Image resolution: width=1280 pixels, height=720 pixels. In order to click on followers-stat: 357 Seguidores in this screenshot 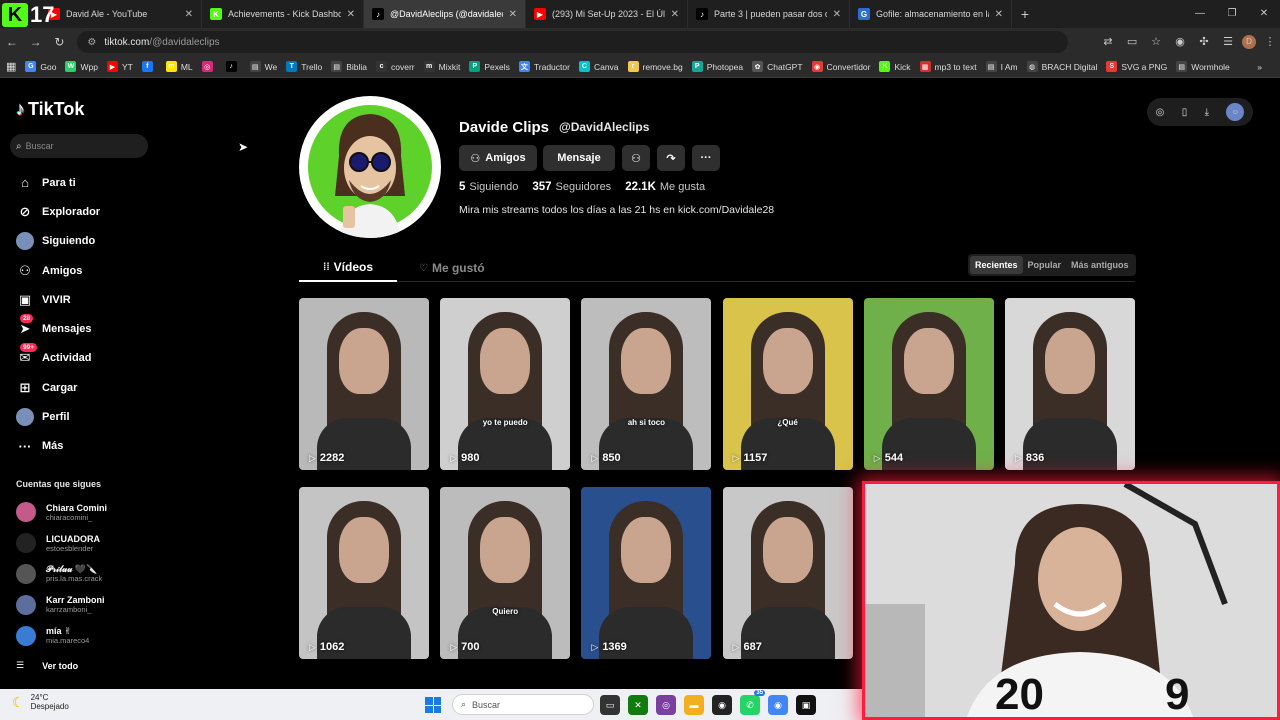, I will do `click(571, 187)`.